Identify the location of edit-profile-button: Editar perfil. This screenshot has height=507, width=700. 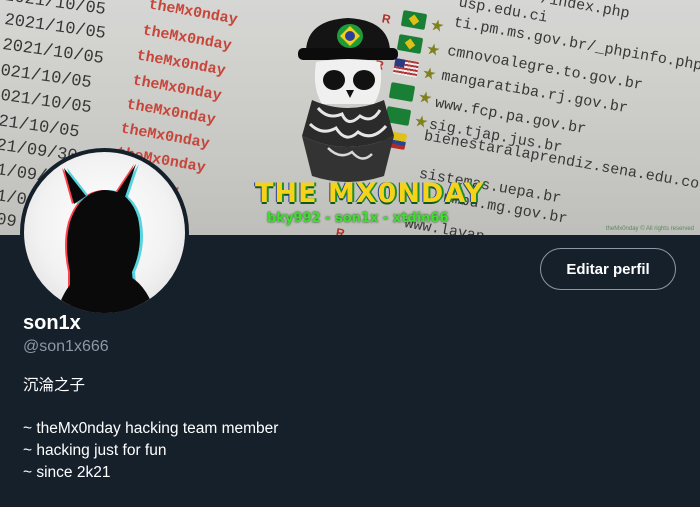
(608, 269).